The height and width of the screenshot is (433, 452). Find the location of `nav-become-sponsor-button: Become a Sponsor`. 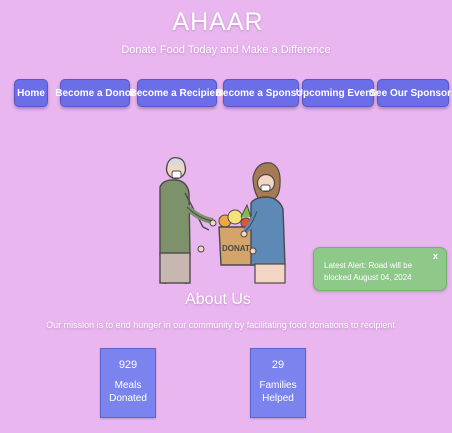

nav-become-sponsor-button: Become a Sponsor is located at coordinates (261, 93).